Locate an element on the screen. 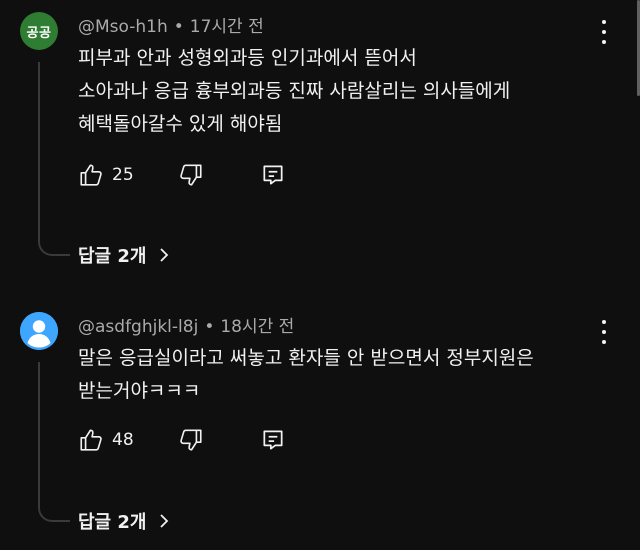 This screenshot has width=640, height=550. avatar: 공공 is located at coordinates (39, 31).